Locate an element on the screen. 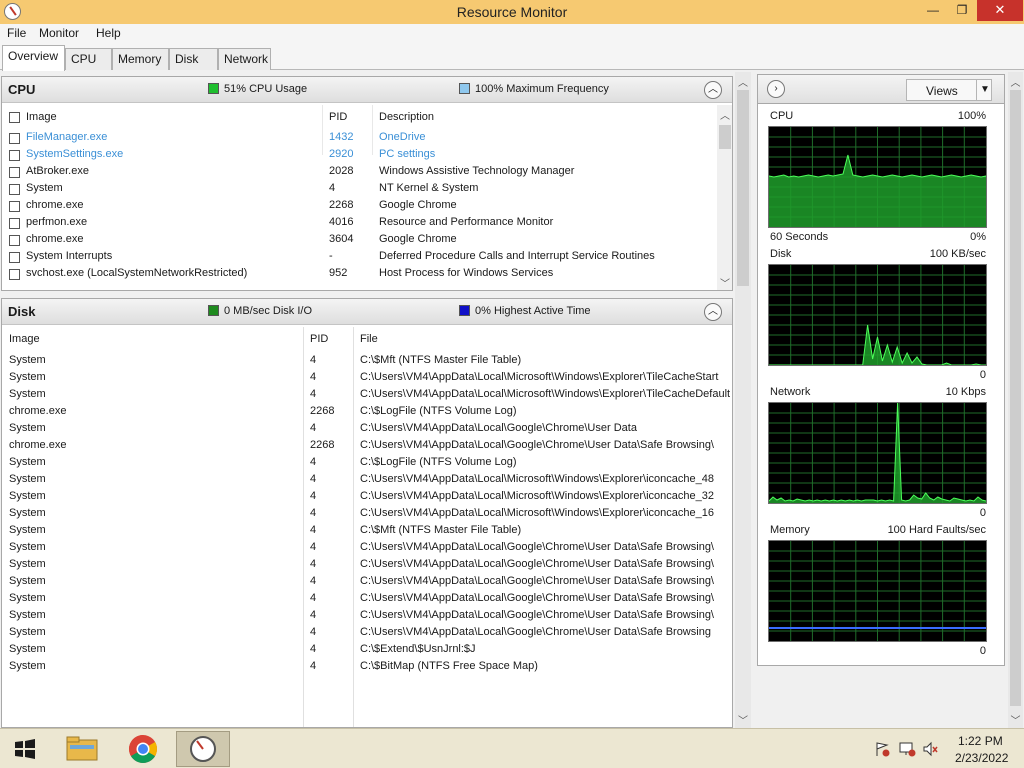 The image size is (1024, 768). process-description: Resource and Performance Monitor is located at coordinates (544, 222).